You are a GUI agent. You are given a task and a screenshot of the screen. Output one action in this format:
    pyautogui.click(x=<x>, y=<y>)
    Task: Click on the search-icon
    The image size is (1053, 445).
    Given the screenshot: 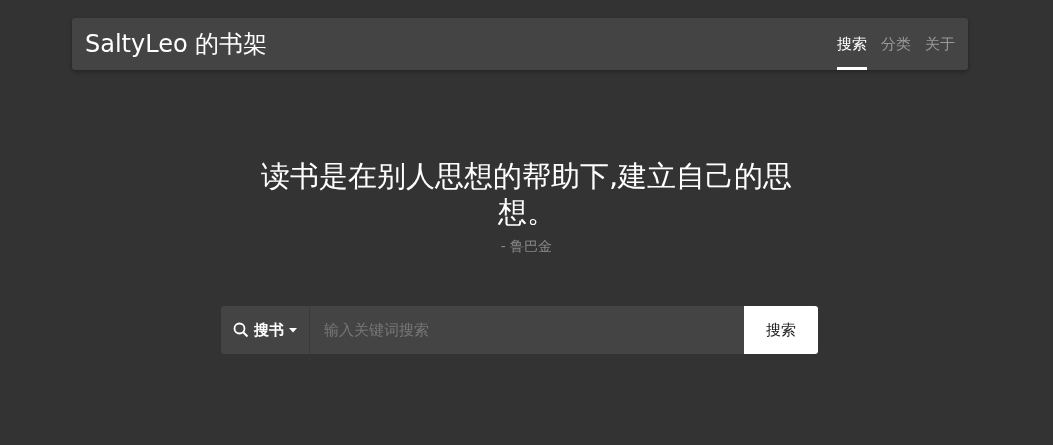 What is the action you would take?
    pyautogui.click(x=241, y=330)
    